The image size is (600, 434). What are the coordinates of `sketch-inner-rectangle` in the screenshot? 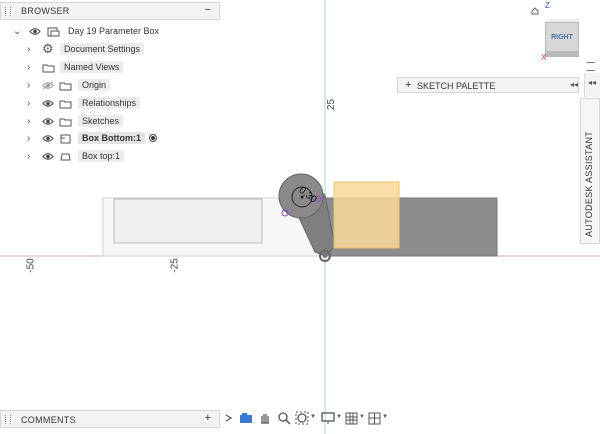 It's located at (188, 221).